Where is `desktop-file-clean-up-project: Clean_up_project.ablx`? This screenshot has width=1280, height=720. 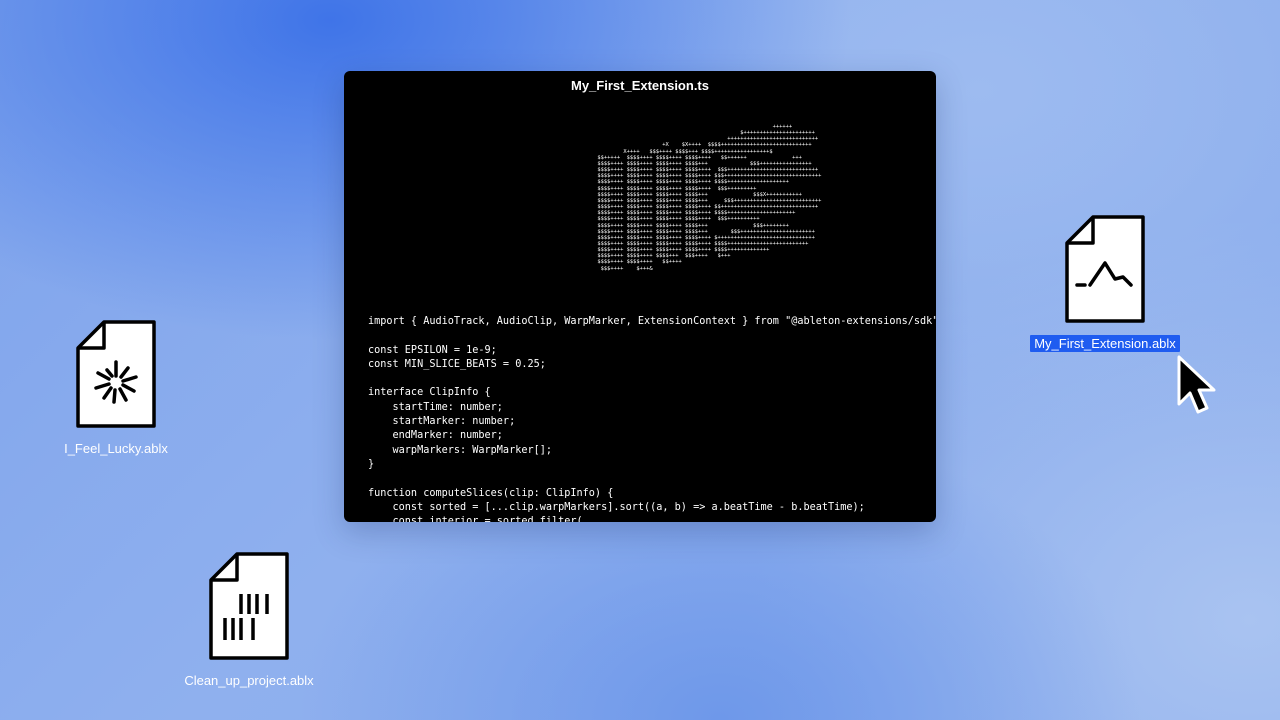
desktop-file-clean-up-project: Clean_up_project.ablx is located at coordinates (249, 620).